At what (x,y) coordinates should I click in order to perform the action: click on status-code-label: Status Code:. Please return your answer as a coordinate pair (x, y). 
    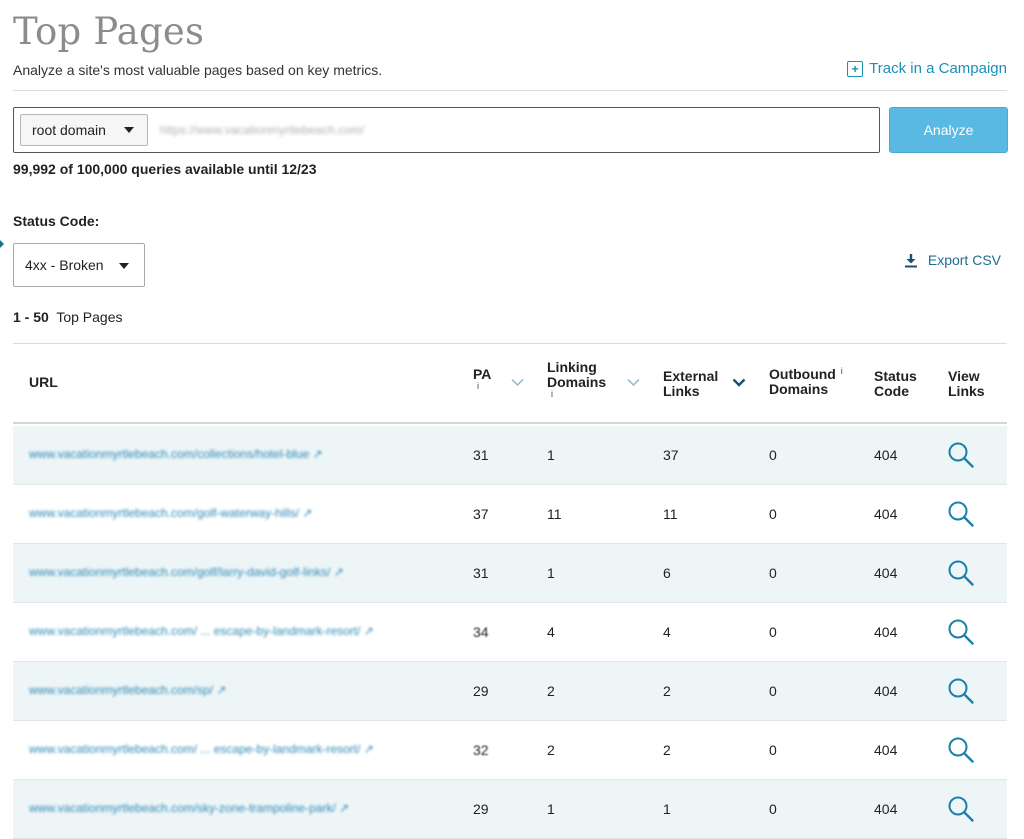
    Looking at the image, I should click on (56, 221).